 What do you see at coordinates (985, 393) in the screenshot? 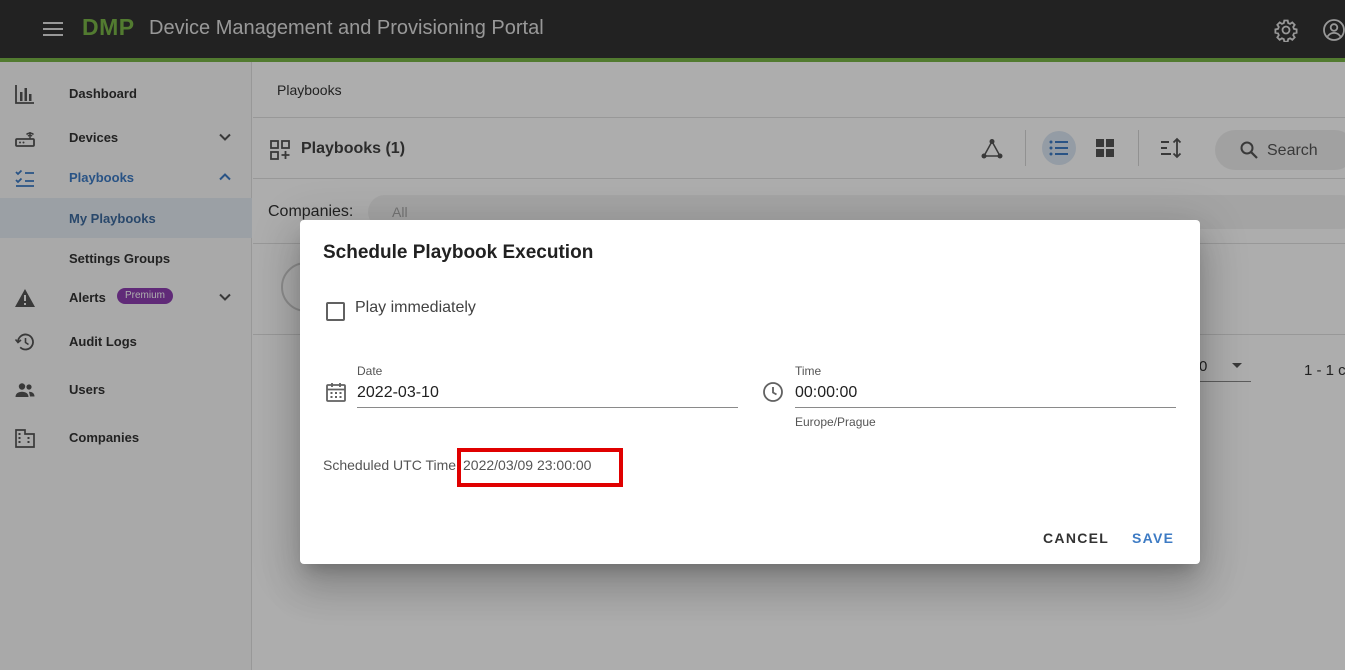
I see `time-field` at bounding box center [985, 393].